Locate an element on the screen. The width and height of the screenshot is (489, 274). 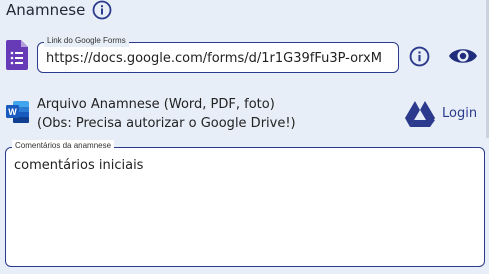
svg-text: W is located at coordinates (12, 112).